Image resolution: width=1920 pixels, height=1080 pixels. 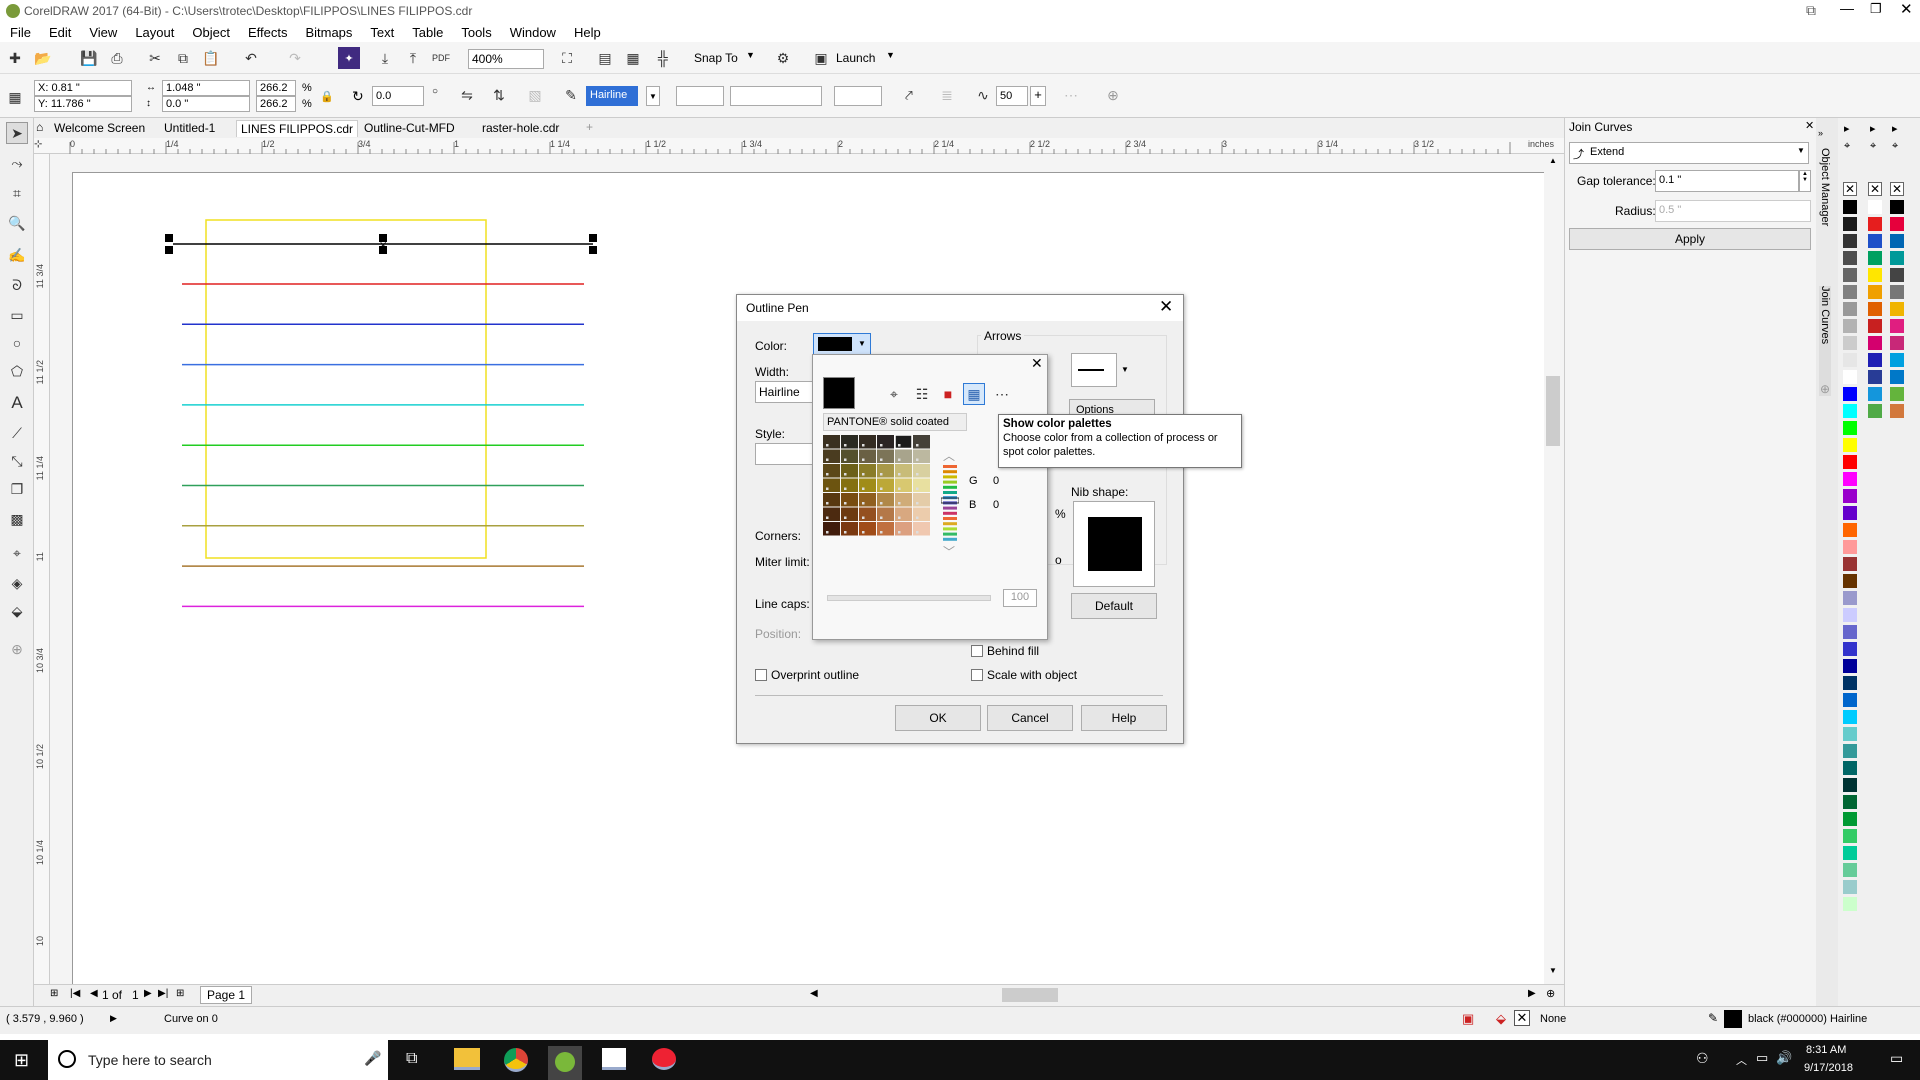 What do you see at coordinates (947, 95) in the screenshot?
I see `text-wrap-icon: ≣` at bounding box center [947, 95].